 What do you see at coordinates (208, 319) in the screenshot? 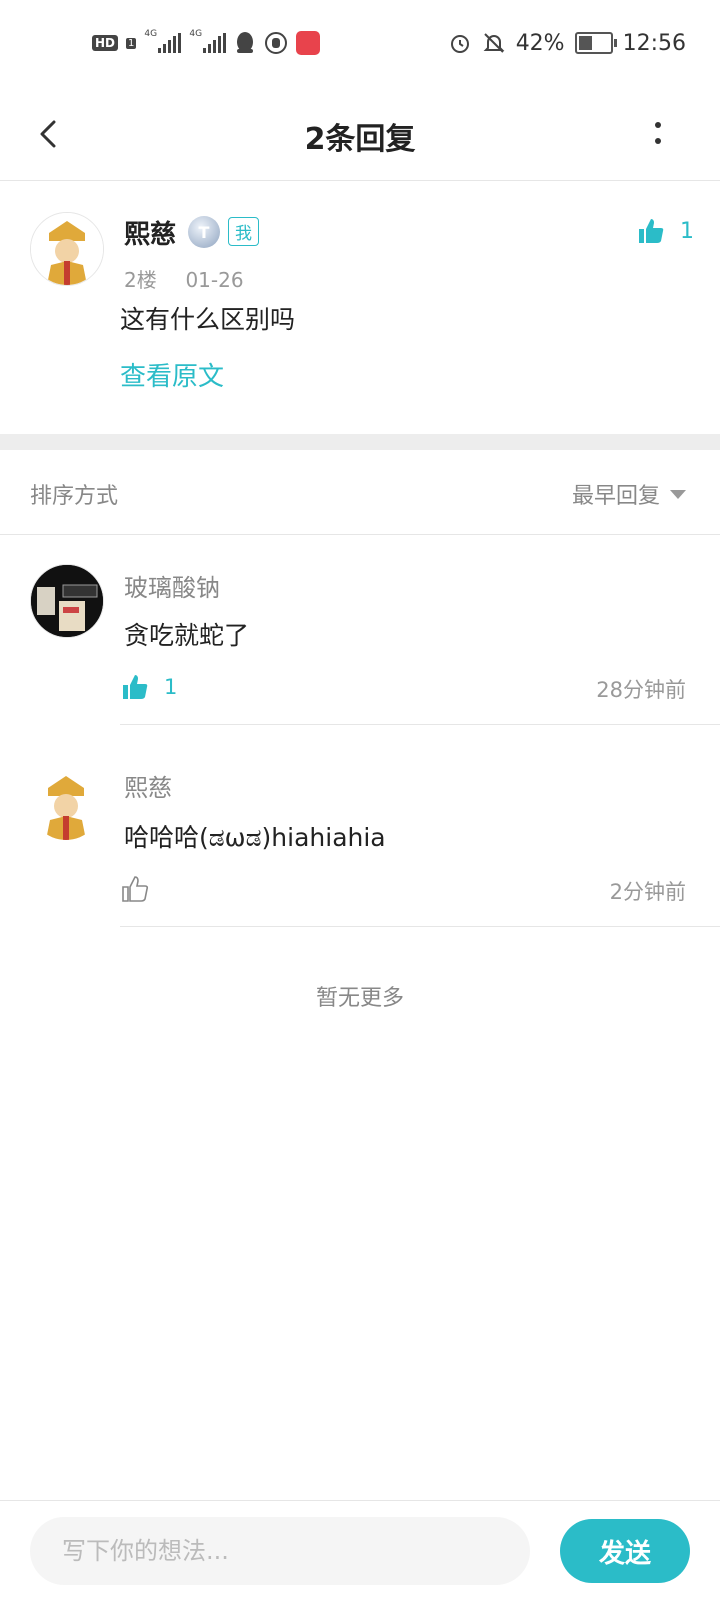
I see `post-text: 这有什么区别吗` at bounding box center [208, 319].